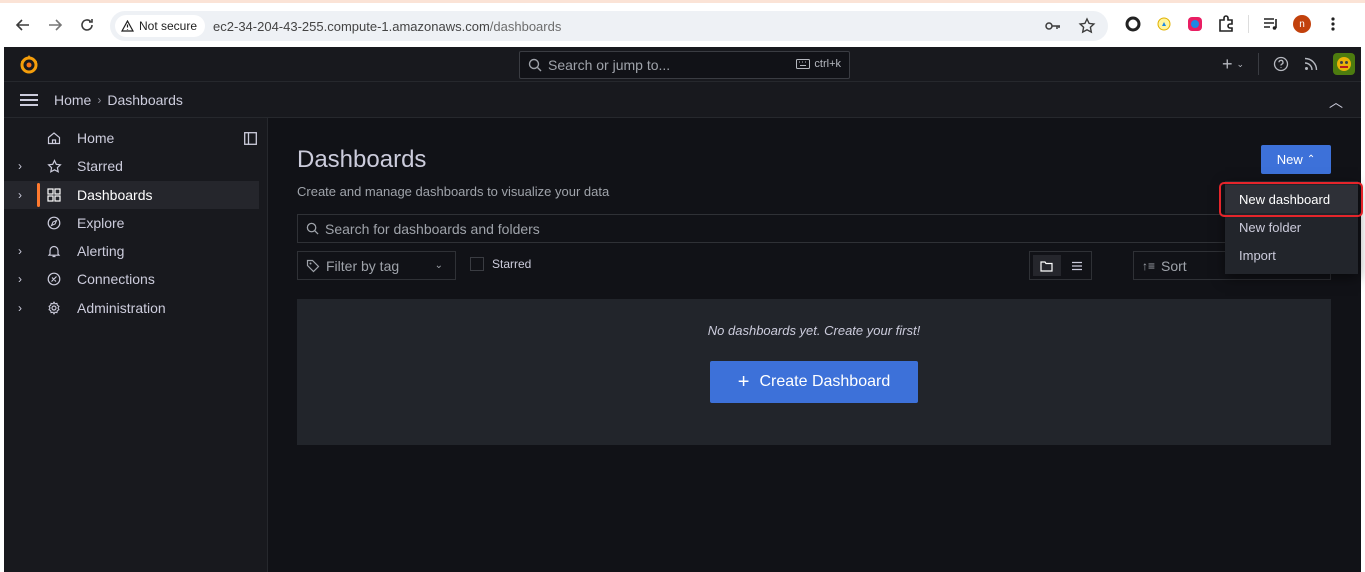 This screenshot has width=1365, height=572. I want to click on top-nav-bar: Search or jump to... ctrl+k + ⌄, so click(682, 64).